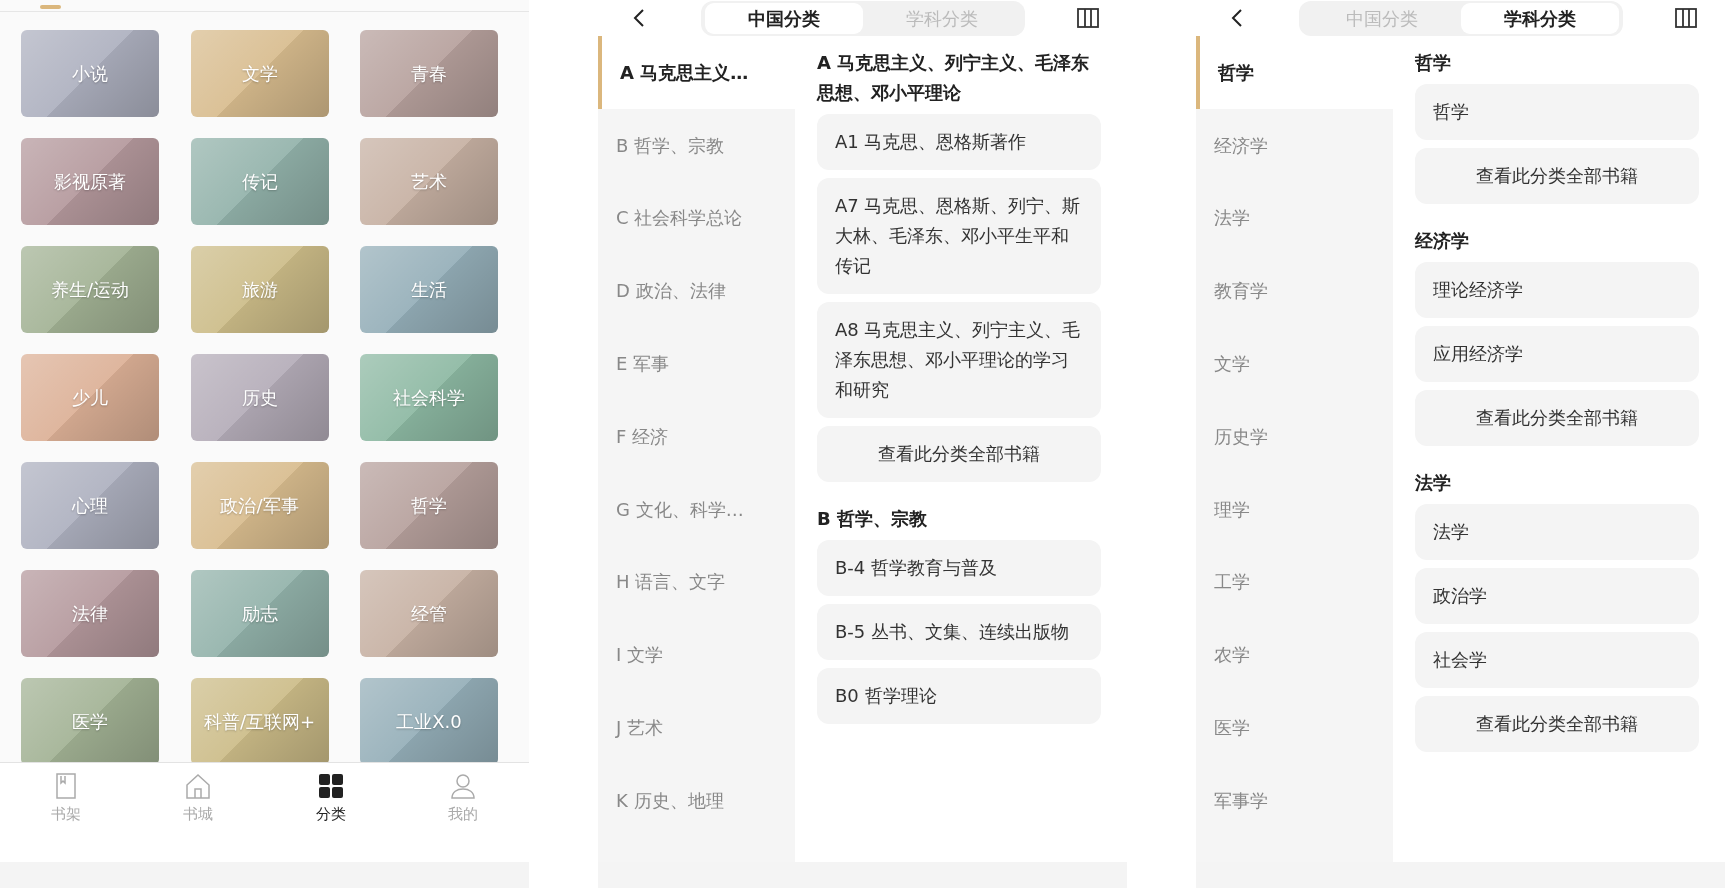 This screenshot has width=1725, height=888. What do you see at coordinates (1442, 241) in the screenshot?
I see `section-heading: 经济学` at bounding box center [1442, 241].